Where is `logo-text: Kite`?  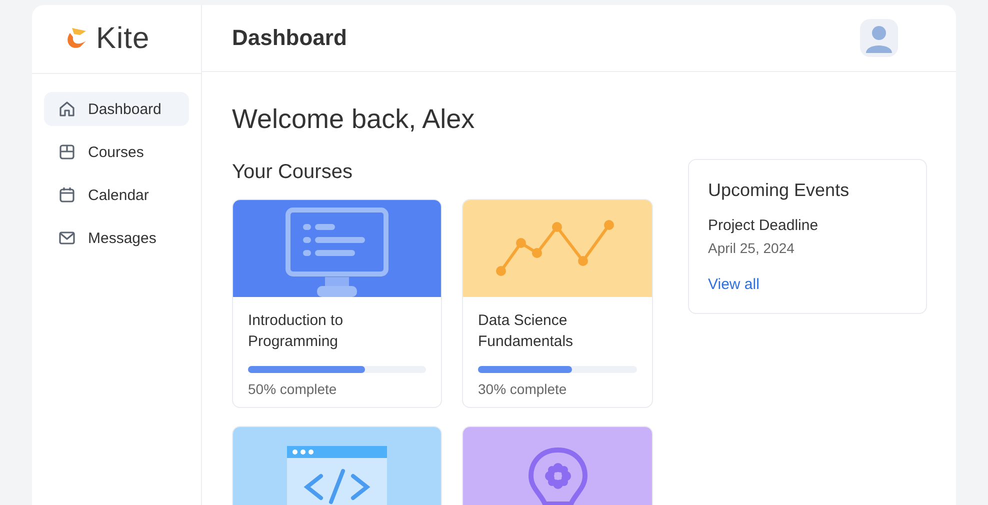
logo-text: Kite is located at coordinates (123, 39).